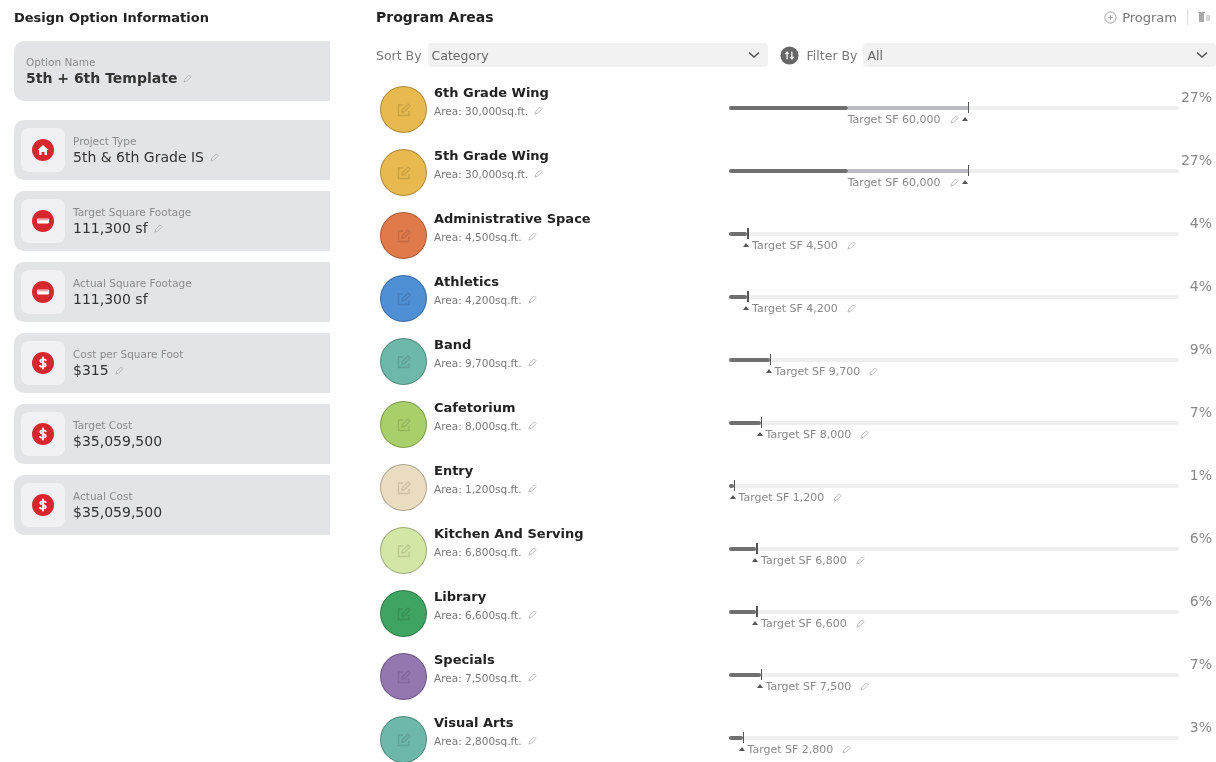  Describe the element at coordinates (817, 371) in the screenshot. I see `target-label: Target SF 9,700` at that location.